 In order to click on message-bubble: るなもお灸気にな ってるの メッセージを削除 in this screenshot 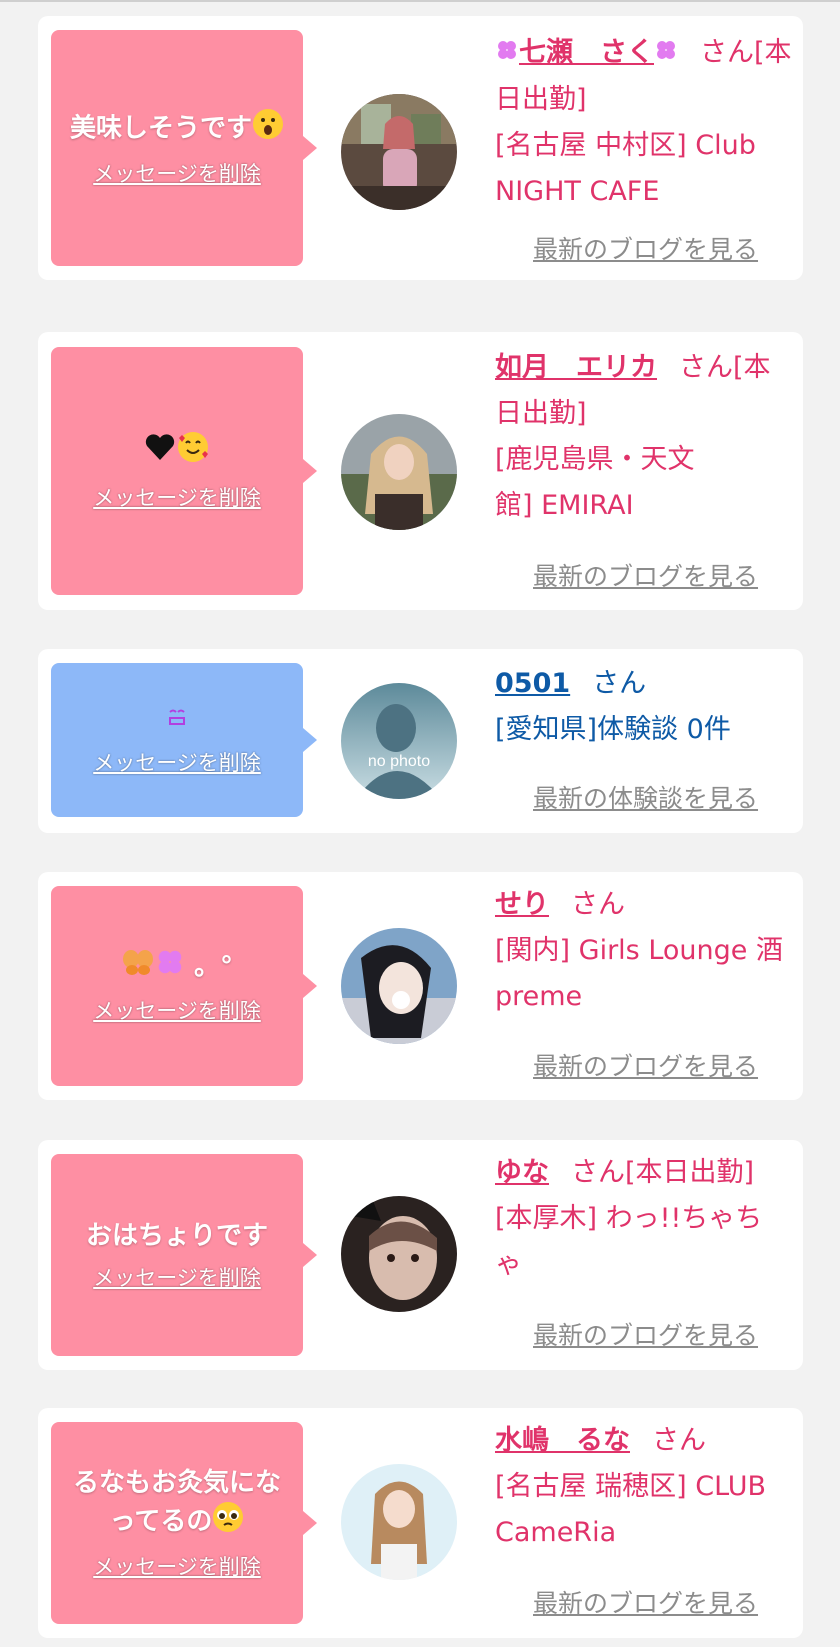, I will do `click(184, 1523)`.